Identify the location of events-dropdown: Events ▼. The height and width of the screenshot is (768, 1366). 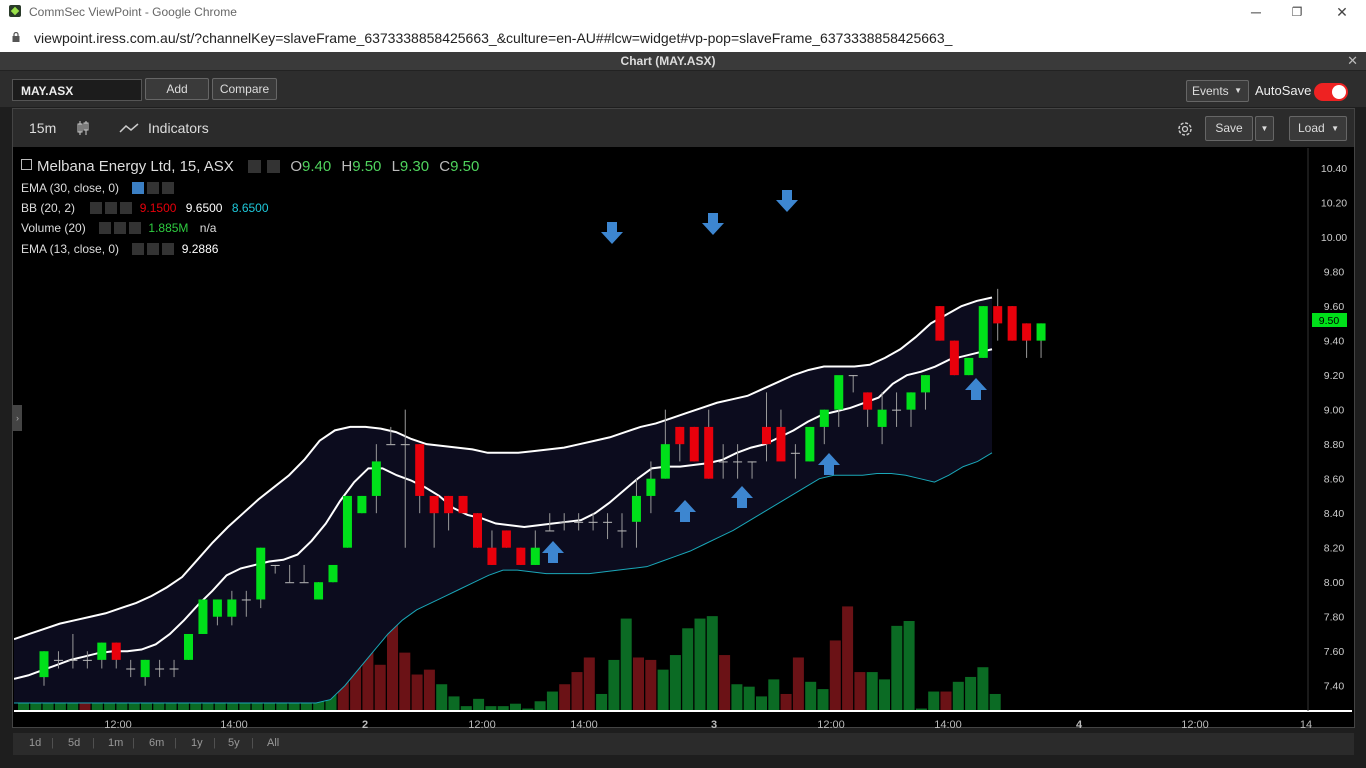
(1217, 91).